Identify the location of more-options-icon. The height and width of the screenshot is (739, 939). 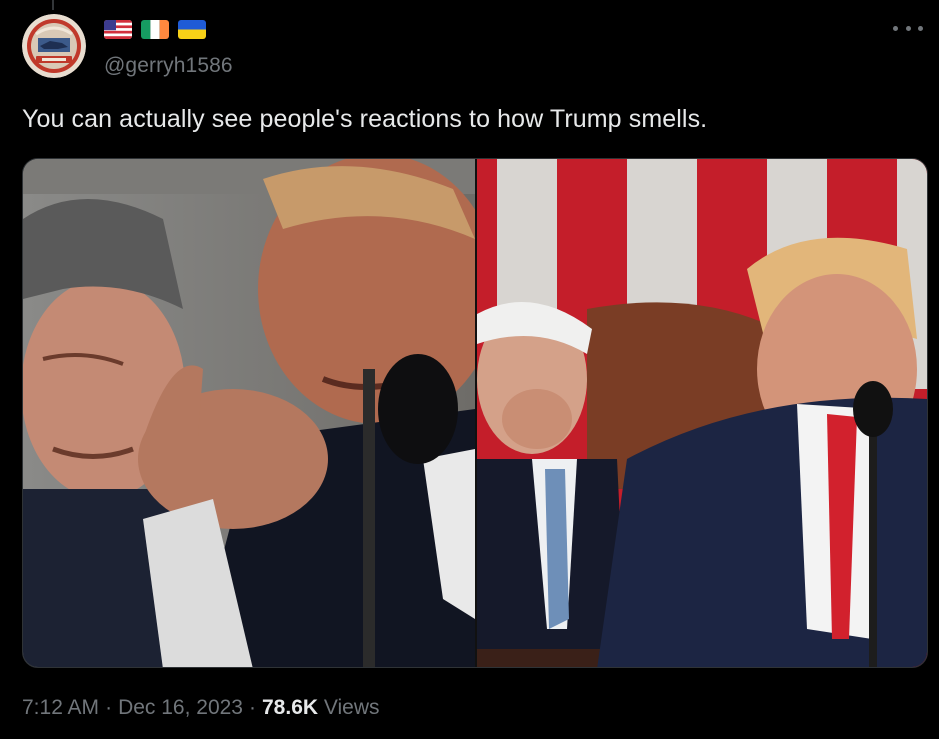
(908, 28).